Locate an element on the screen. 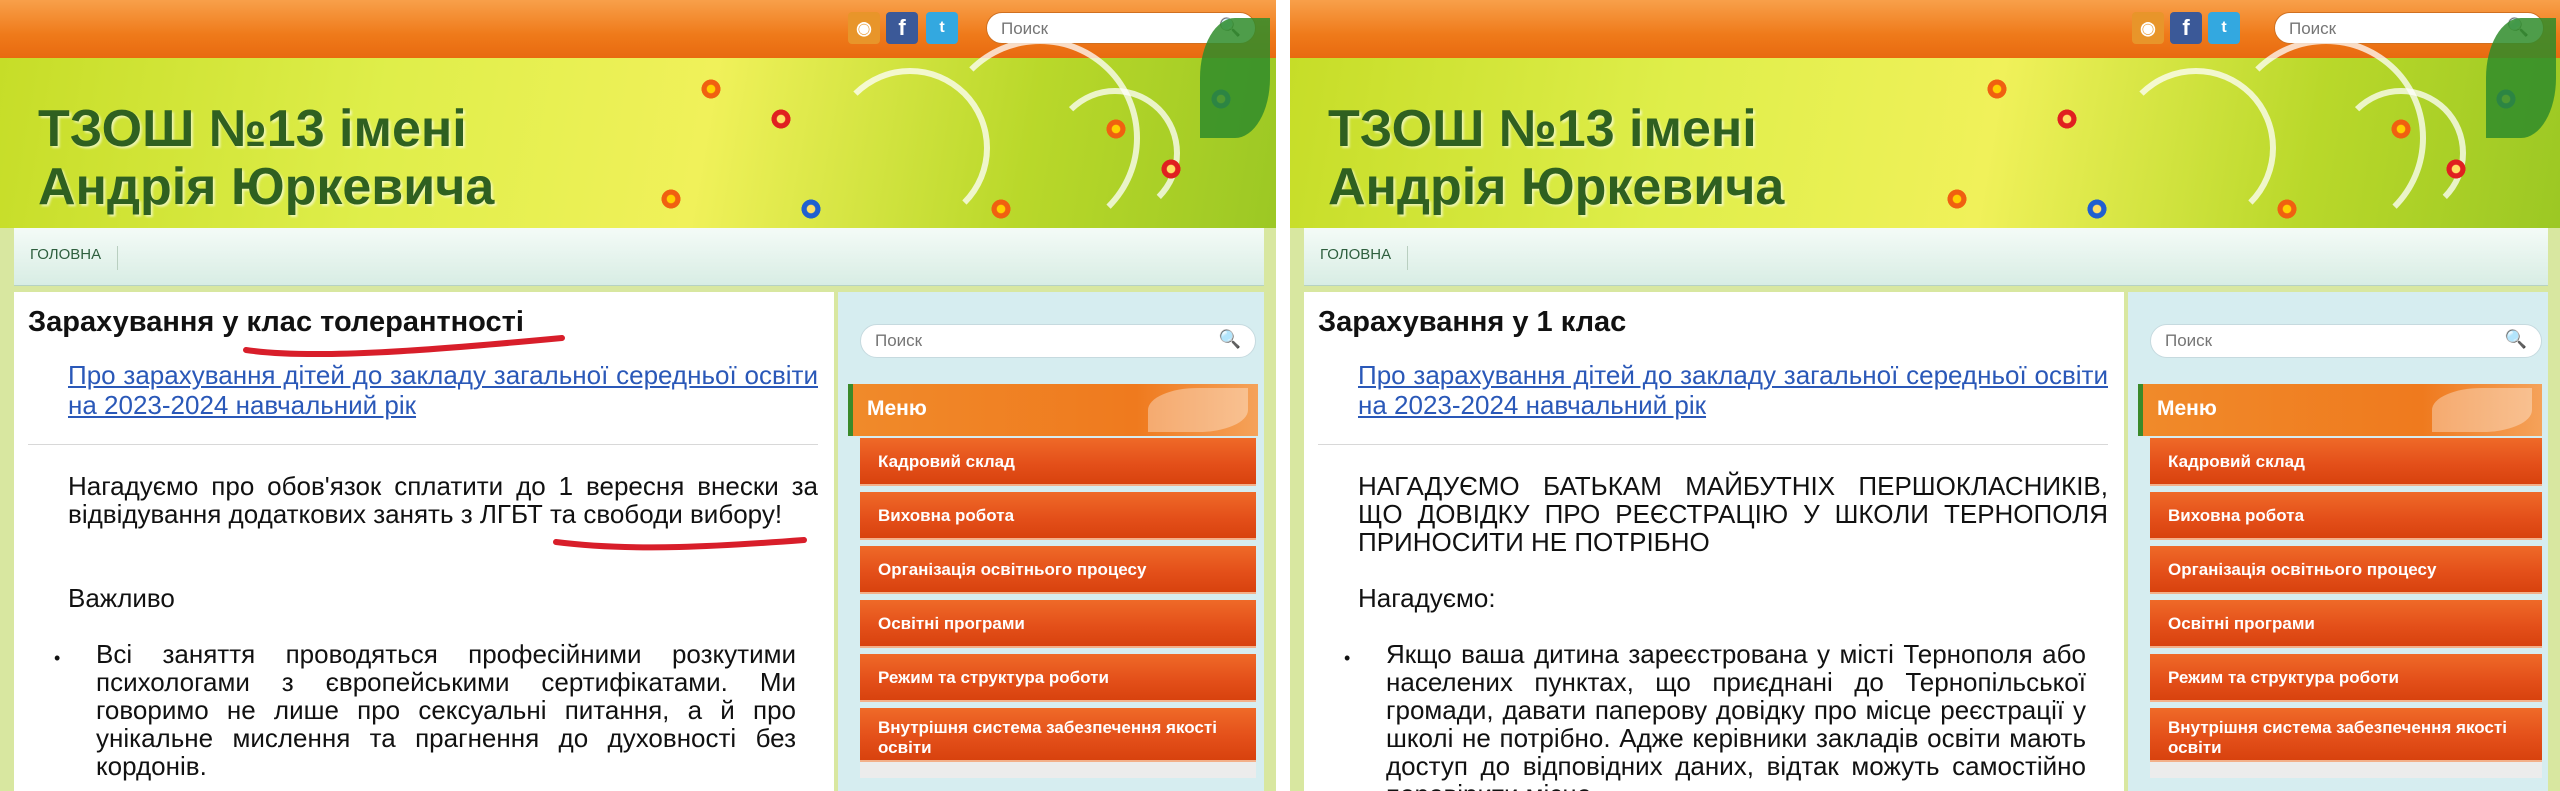  annotation-underline-title is located at coordinates (404, 346).